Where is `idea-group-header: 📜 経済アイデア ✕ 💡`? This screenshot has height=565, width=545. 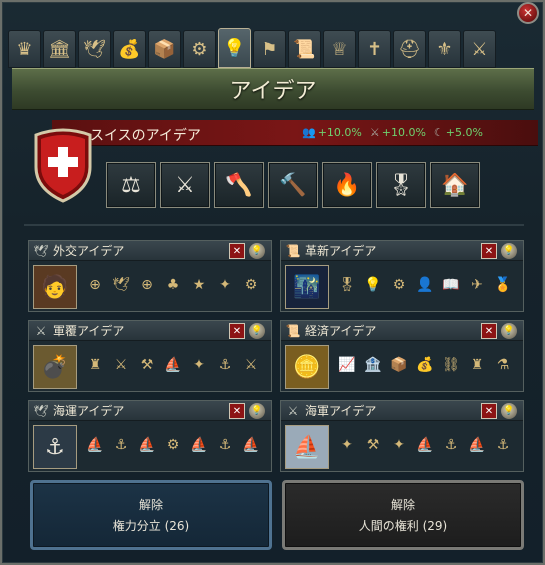
idea-group-header: 📜 経済アイデア ✕ 💡 is located at coordinates (402, 331).